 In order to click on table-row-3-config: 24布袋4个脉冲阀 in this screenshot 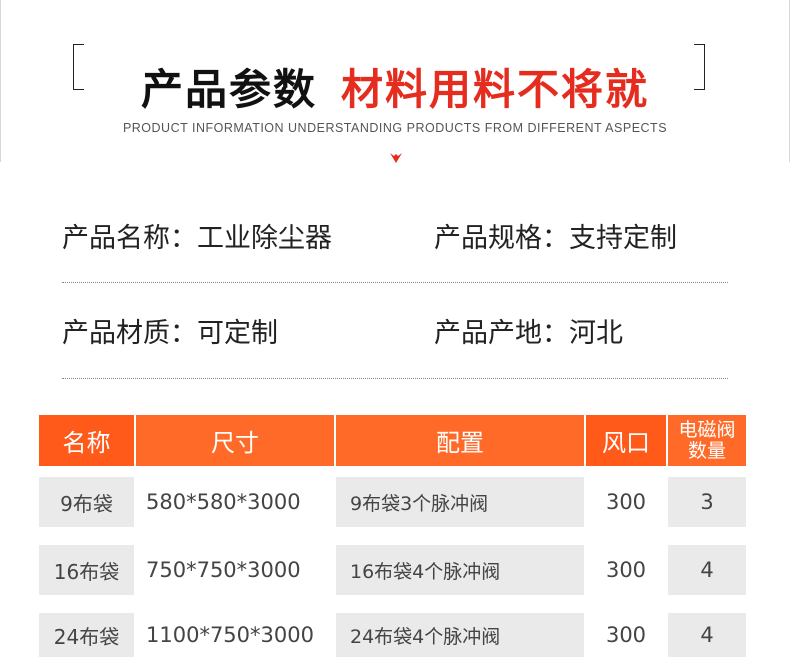, I will do `click(460, 635)`.